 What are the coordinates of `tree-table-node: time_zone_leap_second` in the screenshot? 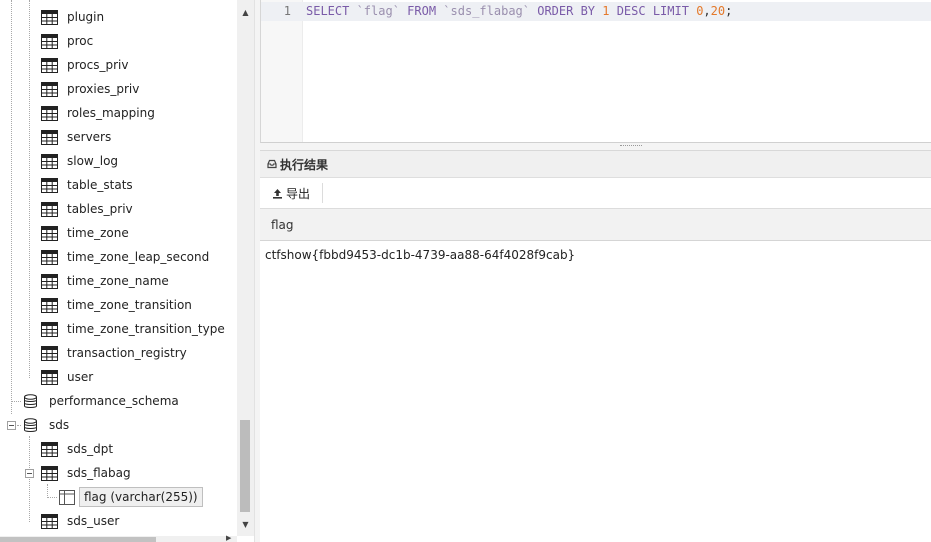 It's located at (118, 257).